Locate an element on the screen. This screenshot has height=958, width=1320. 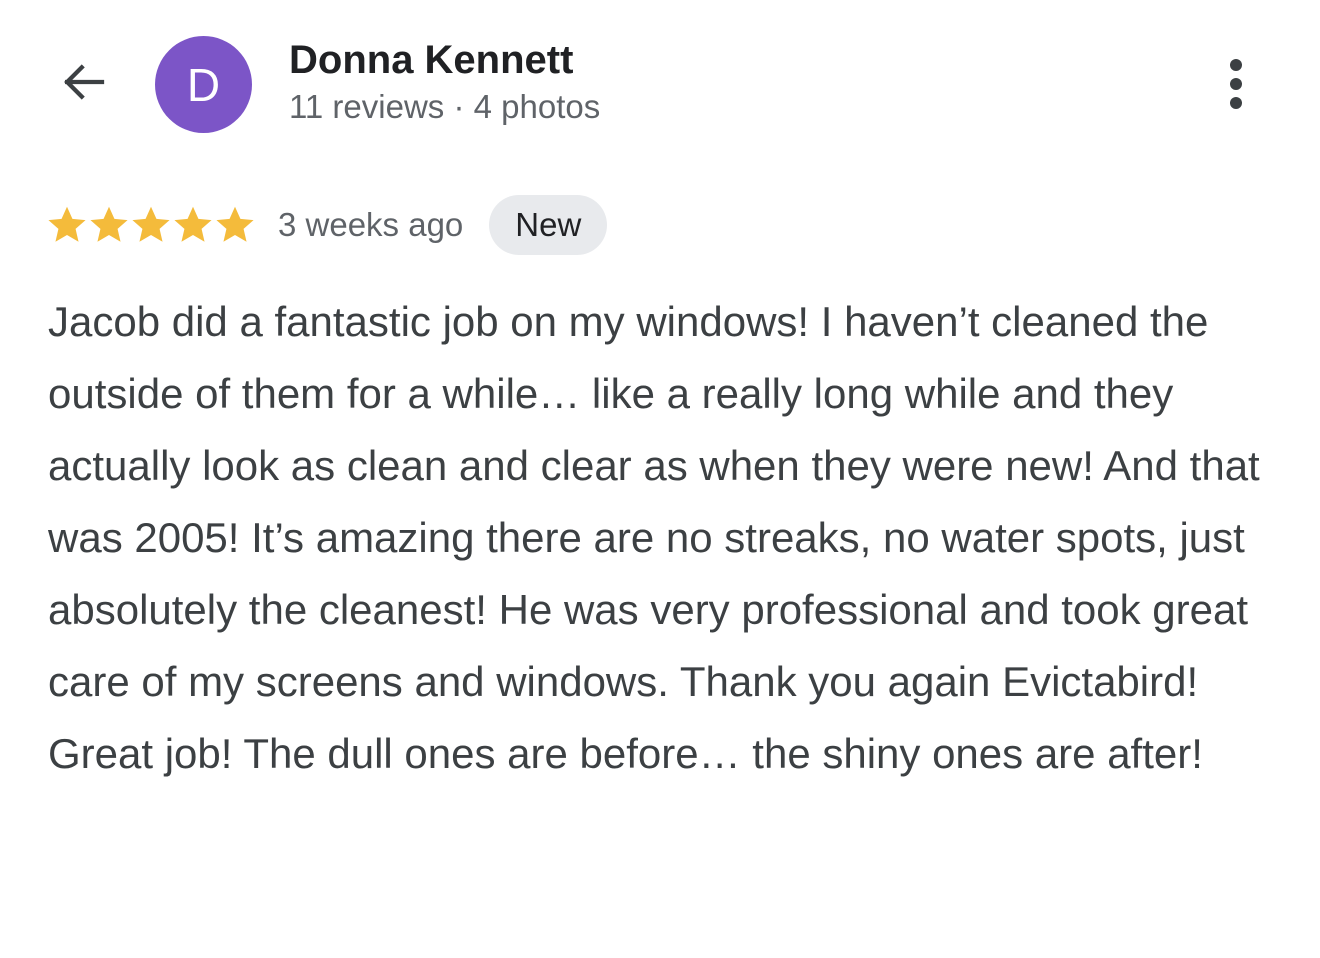
new-badge: New is located at coordinates (548, 225).